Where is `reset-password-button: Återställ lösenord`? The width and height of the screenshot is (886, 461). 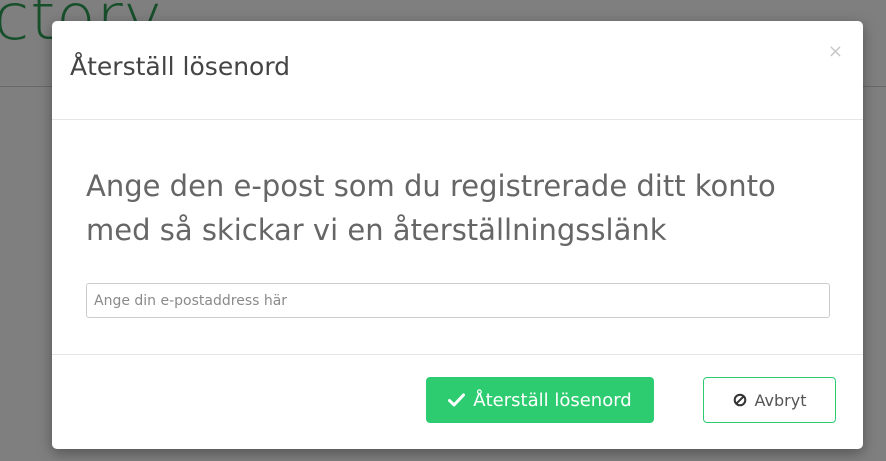
reset-password-button: Återställ lösenord is located at coordinates (540, 400).